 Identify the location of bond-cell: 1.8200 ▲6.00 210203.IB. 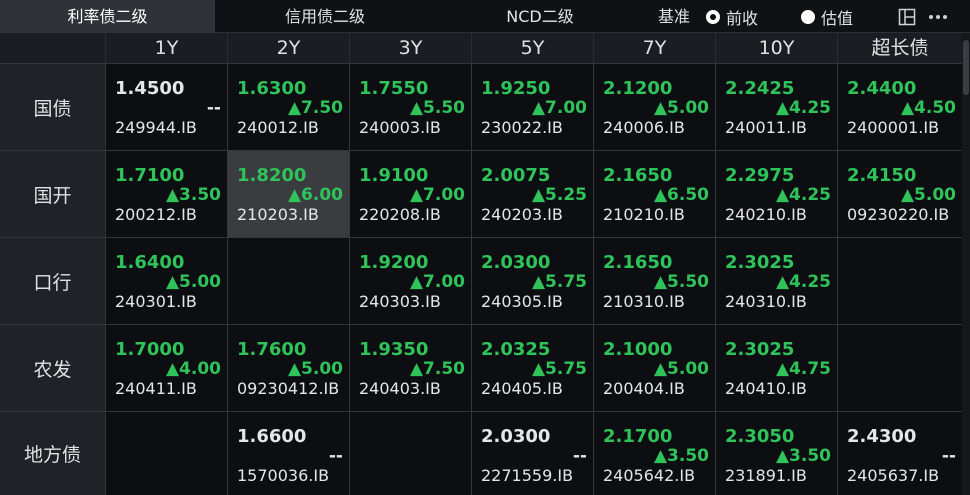
(288, 193).